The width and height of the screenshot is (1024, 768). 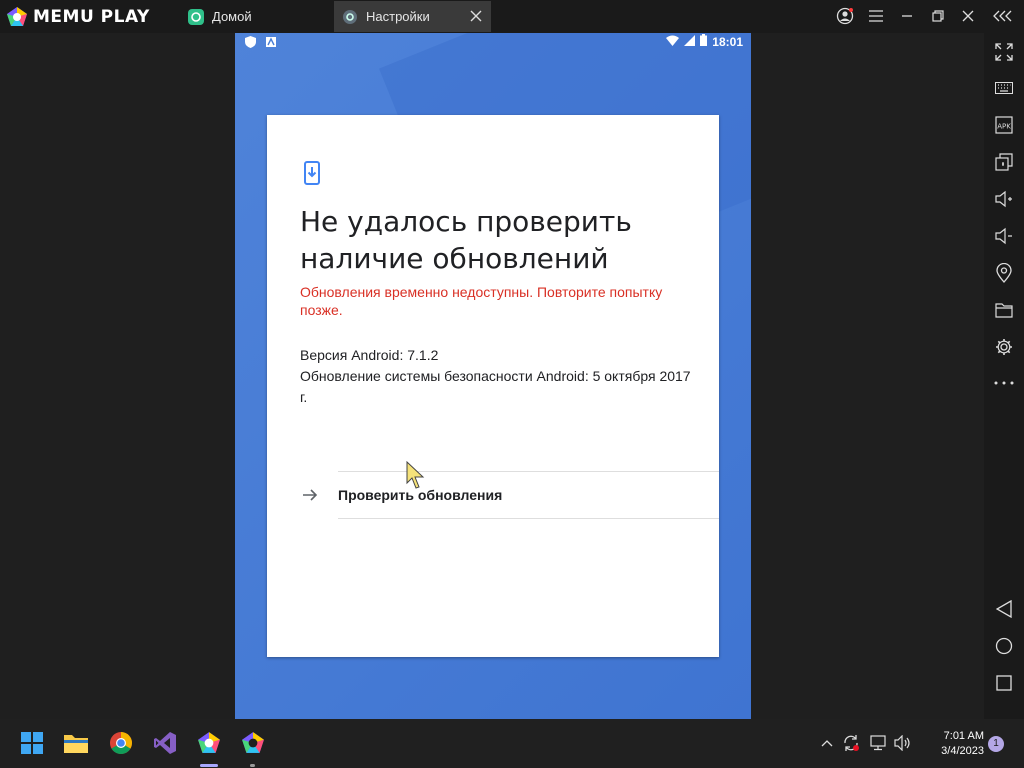 I want to click on account-icon, so click(x=845, y=16).